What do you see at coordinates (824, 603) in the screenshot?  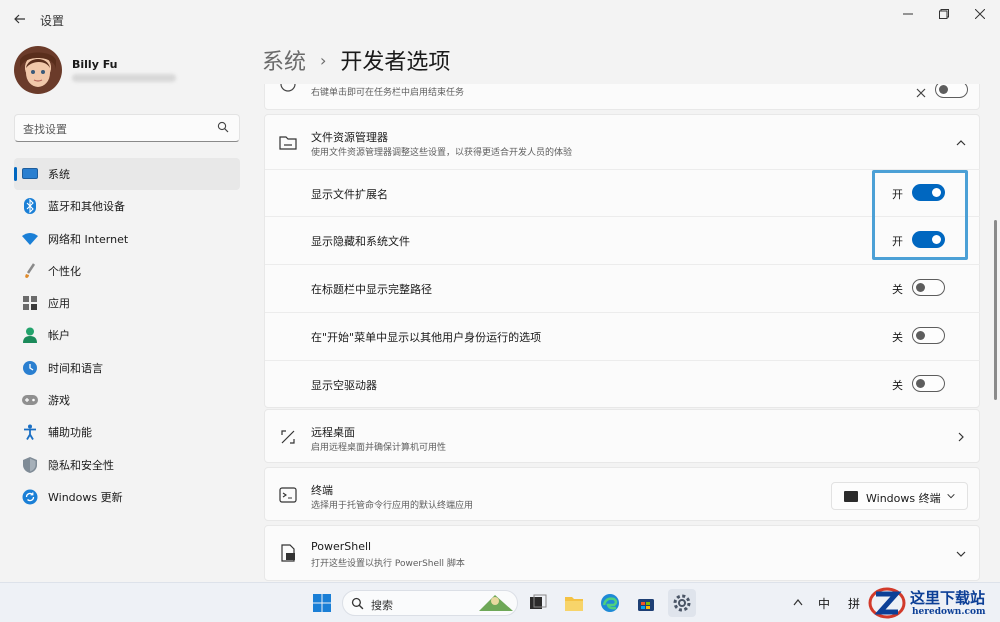 I see `input-method-indicator: 中` at bounding box center [824, 603].